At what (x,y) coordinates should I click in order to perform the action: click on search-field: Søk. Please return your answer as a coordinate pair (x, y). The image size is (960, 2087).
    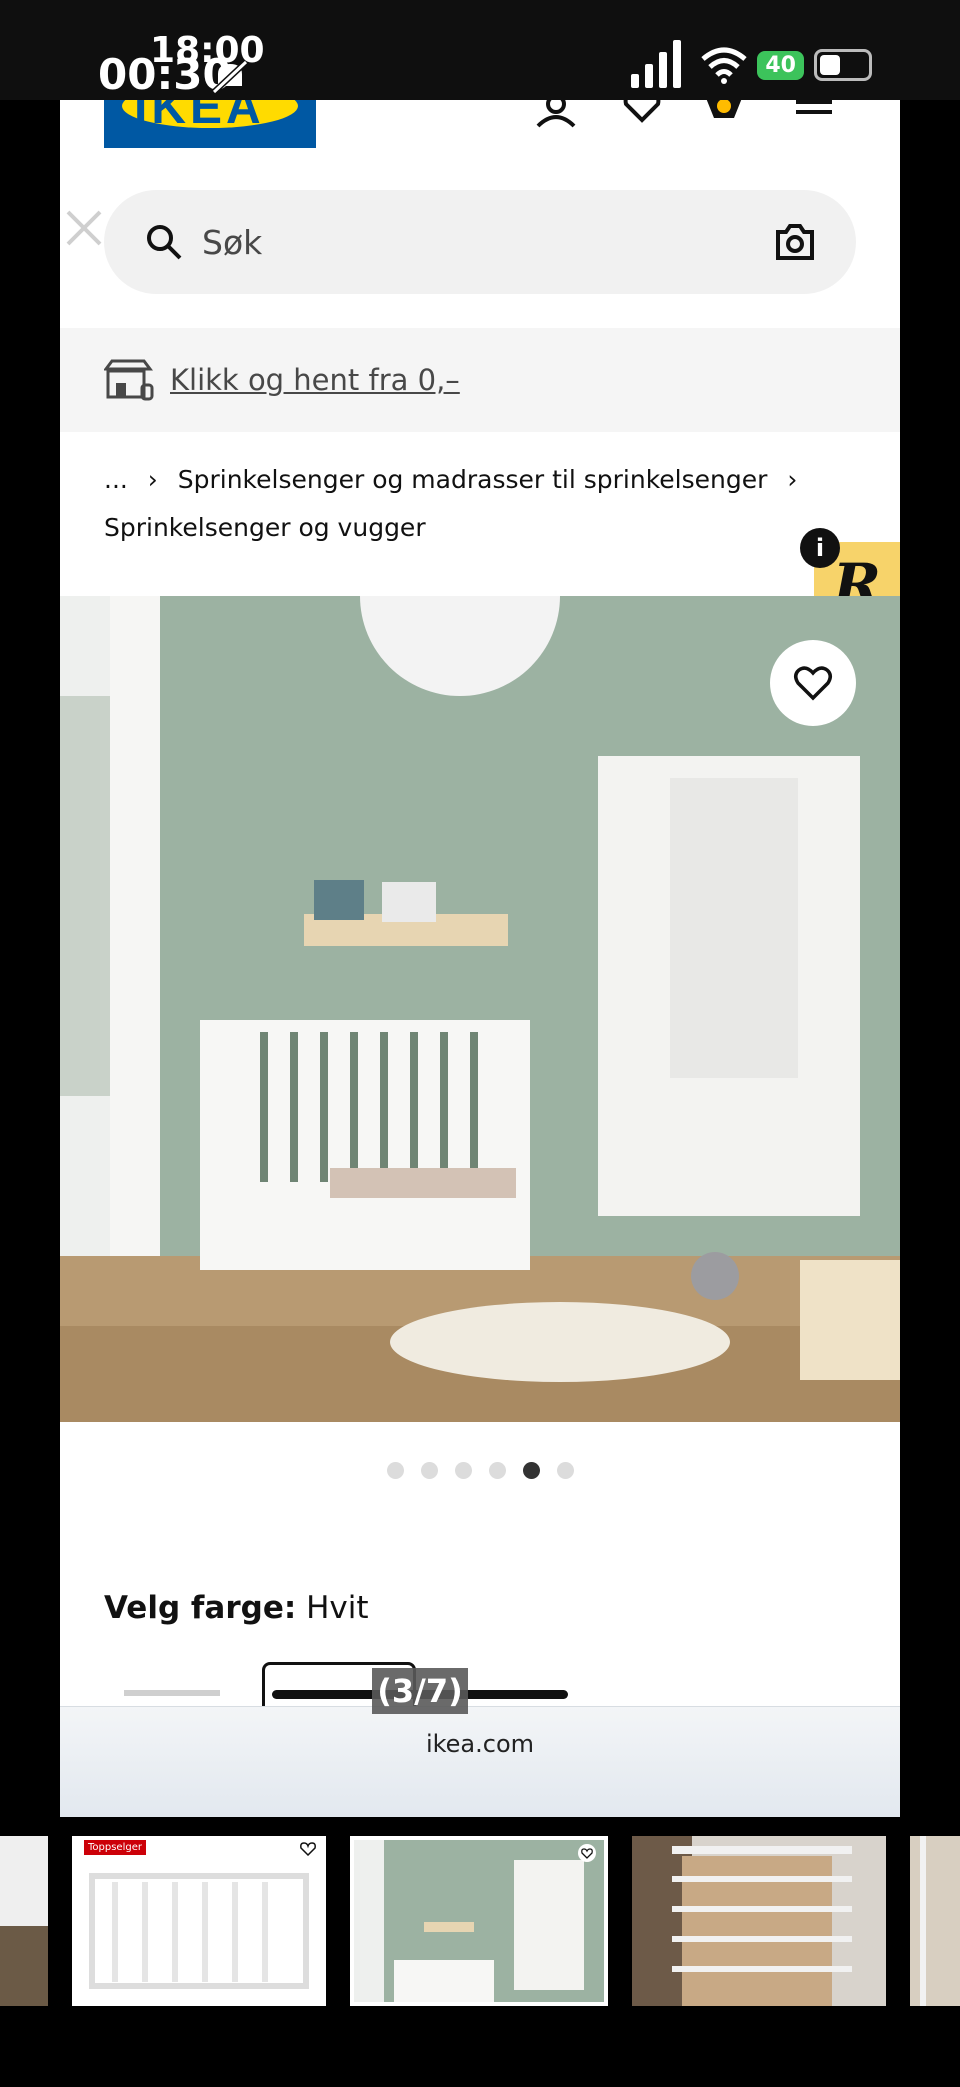
    Looking at the image, I should click on (480, 242).